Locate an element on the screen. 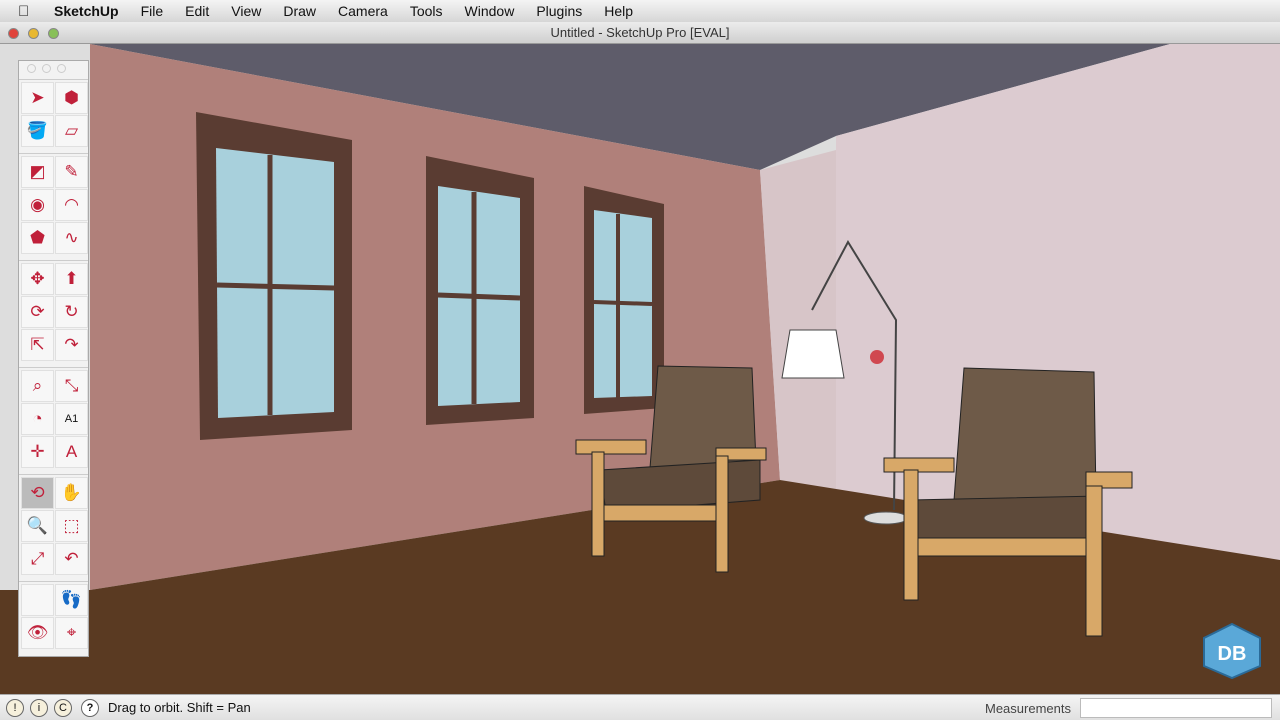 The height and width of the screenshot is (720, 1280). menu-window: Window is located at coordinates (490, 11).